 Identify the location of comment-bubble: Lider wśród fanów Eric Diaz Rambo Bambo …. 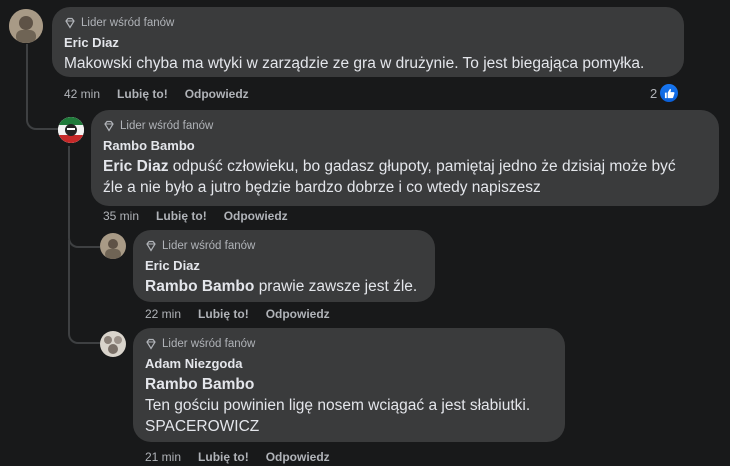
(284, 266).